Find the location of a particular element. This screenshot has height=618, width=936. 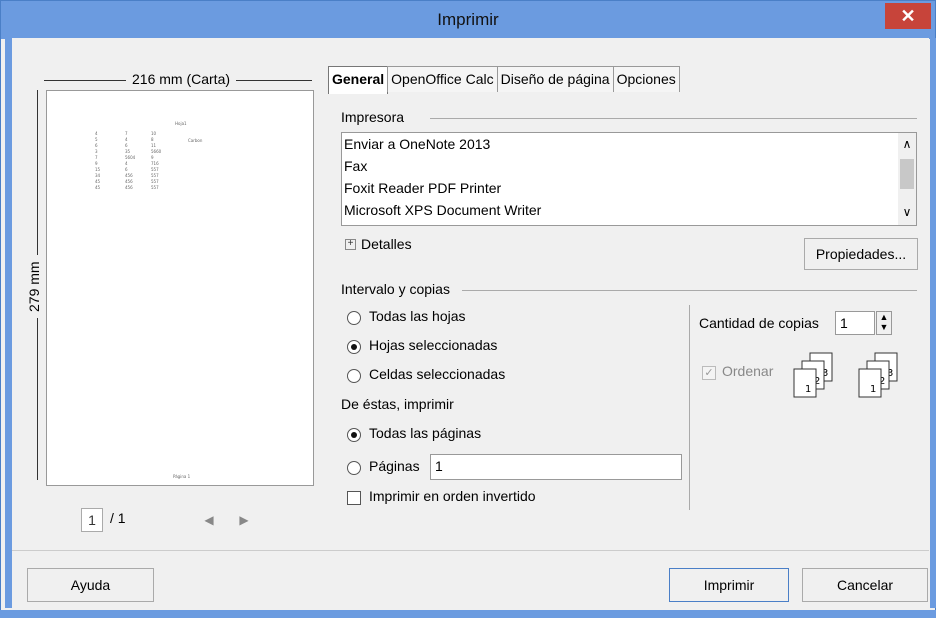

previous-page-icon: ◀ is located at coordinates (209, 520).